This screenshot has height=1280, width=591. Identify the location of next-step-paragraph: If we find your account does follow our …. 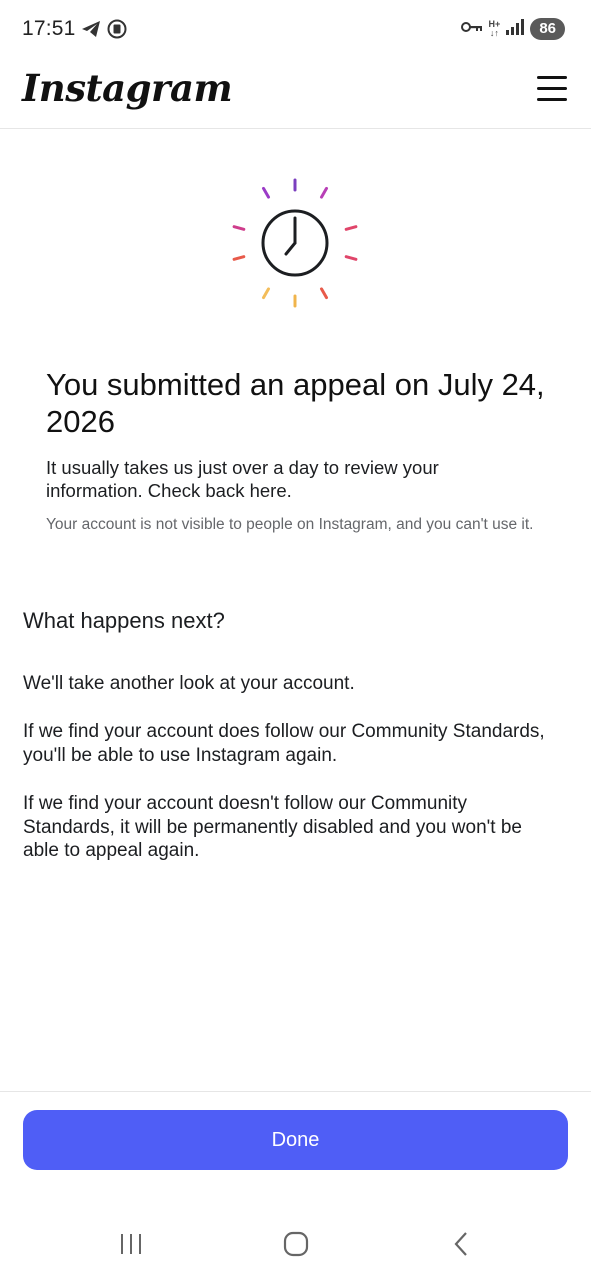
(284, 743).